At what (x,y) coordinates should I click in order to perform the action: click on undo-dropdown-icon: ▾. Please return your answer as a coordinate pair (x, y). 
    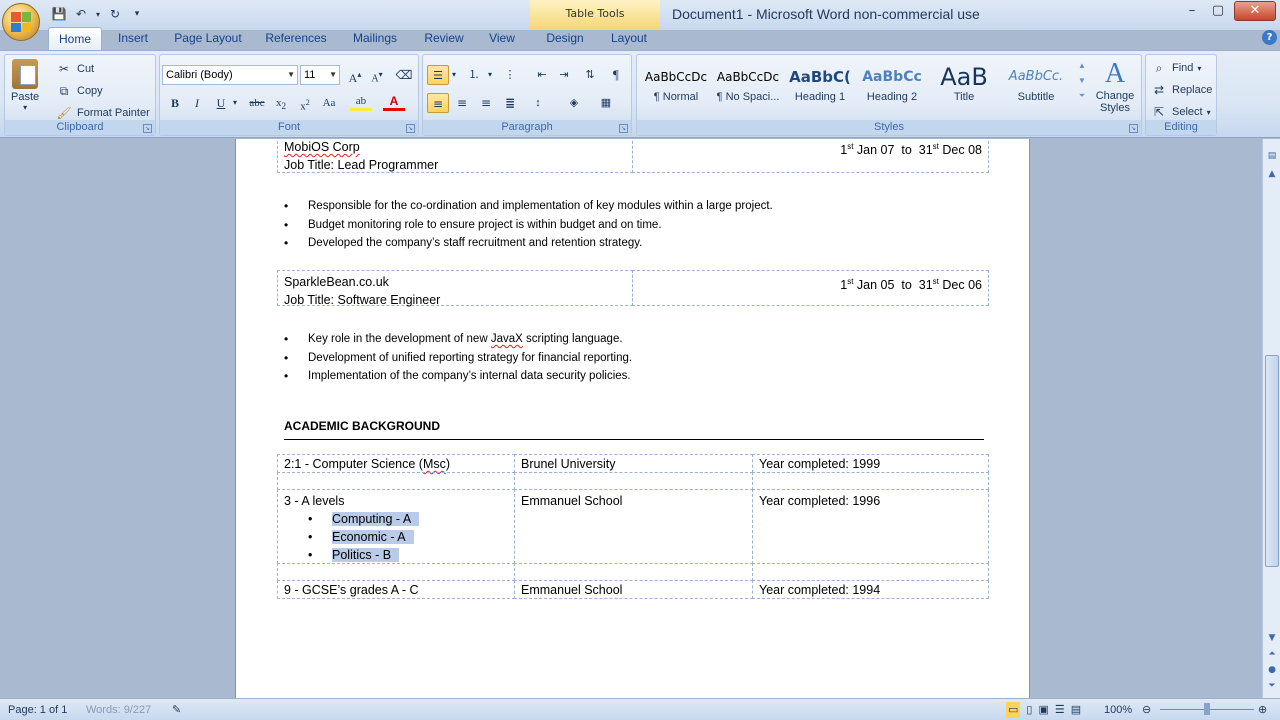
    Looking at the image, I should click on (98, 14).